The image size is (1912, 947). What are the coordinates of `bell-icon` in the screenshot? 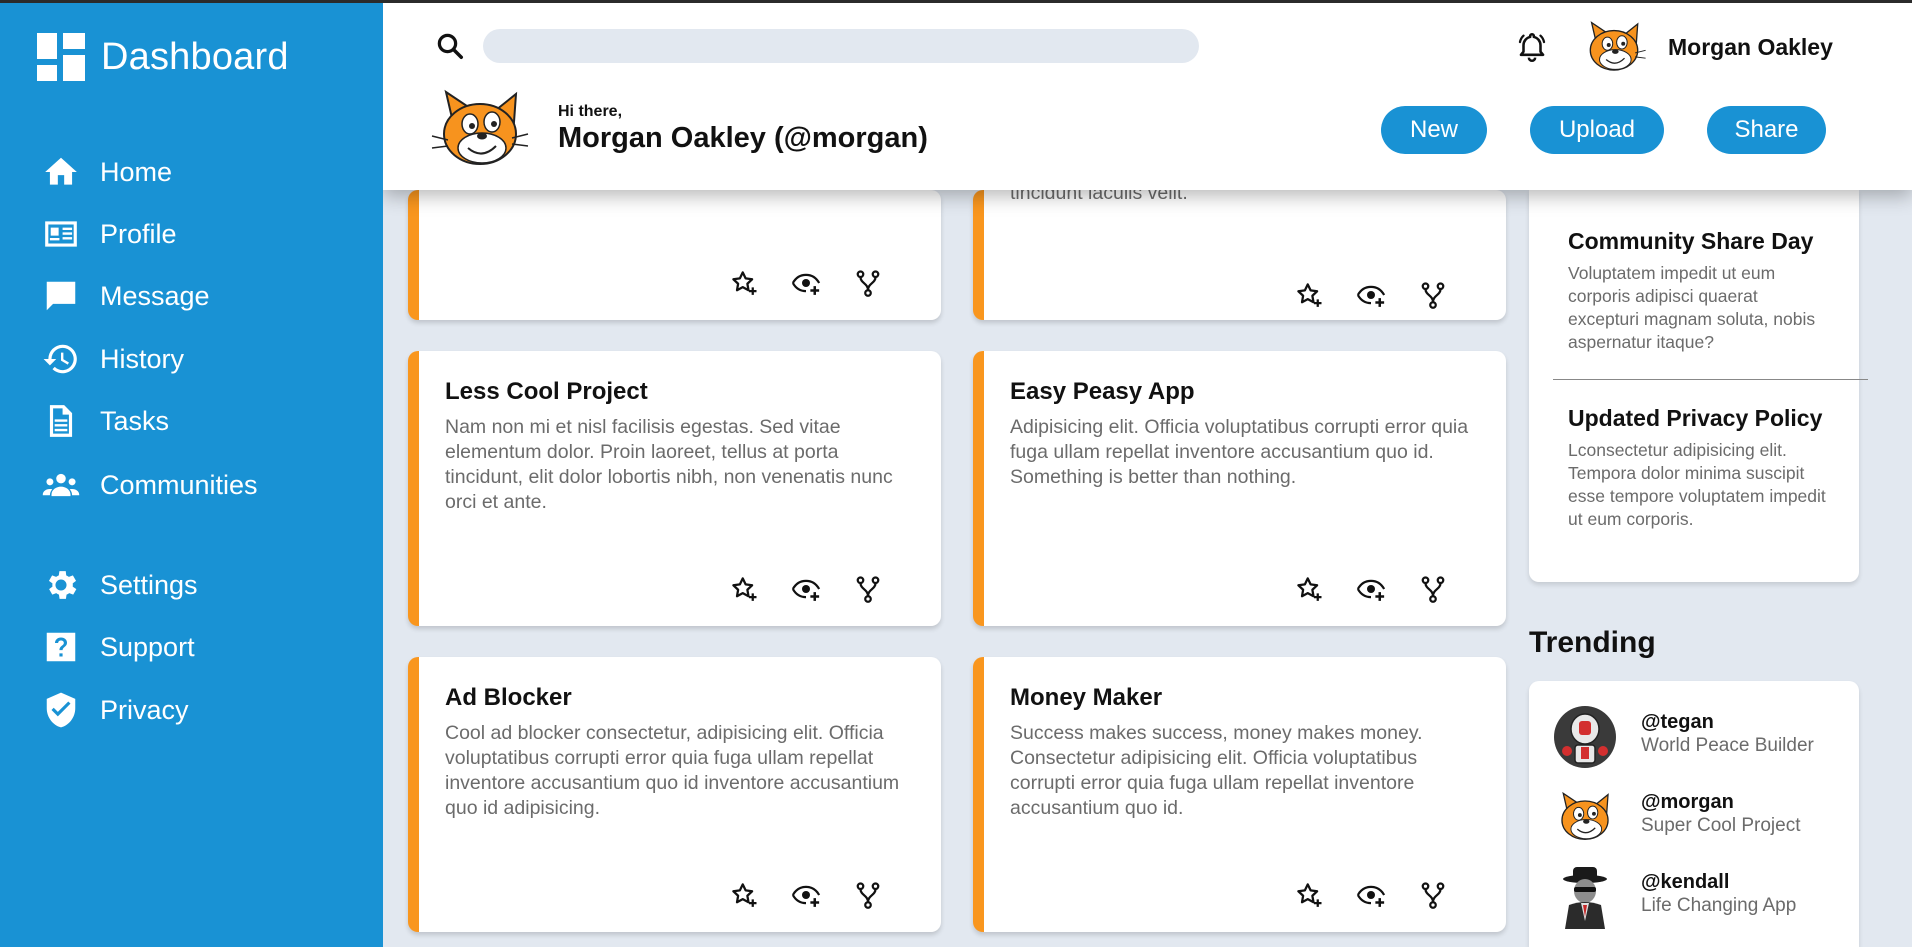 It's located at (1532, 47).